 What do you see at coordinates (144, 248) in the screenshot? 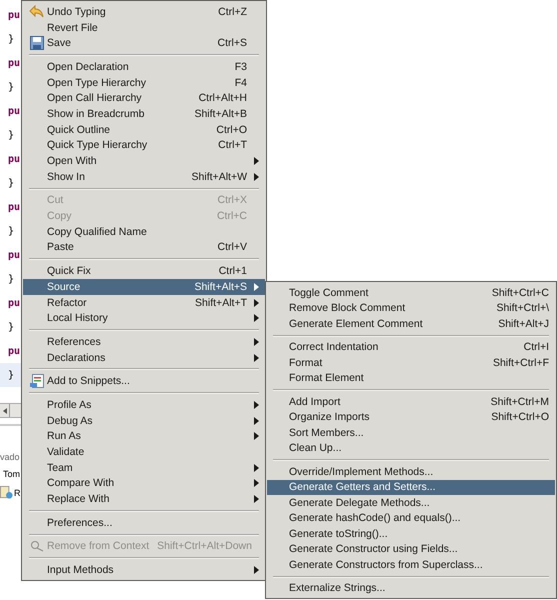
I see `menu-item: Paste Ctrl+V` at bounding box center [144, 248].